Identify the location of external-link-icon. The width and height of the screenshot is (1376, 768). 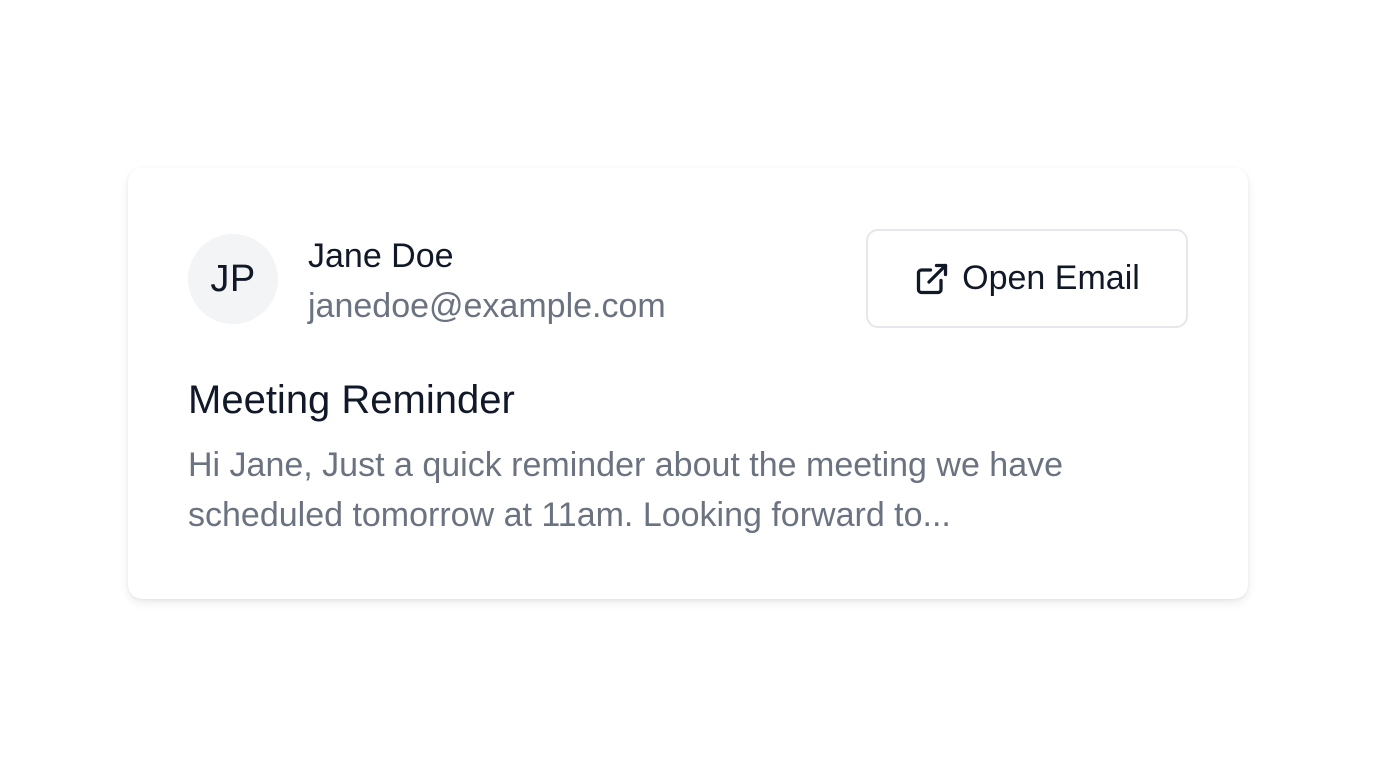
(932, 279).